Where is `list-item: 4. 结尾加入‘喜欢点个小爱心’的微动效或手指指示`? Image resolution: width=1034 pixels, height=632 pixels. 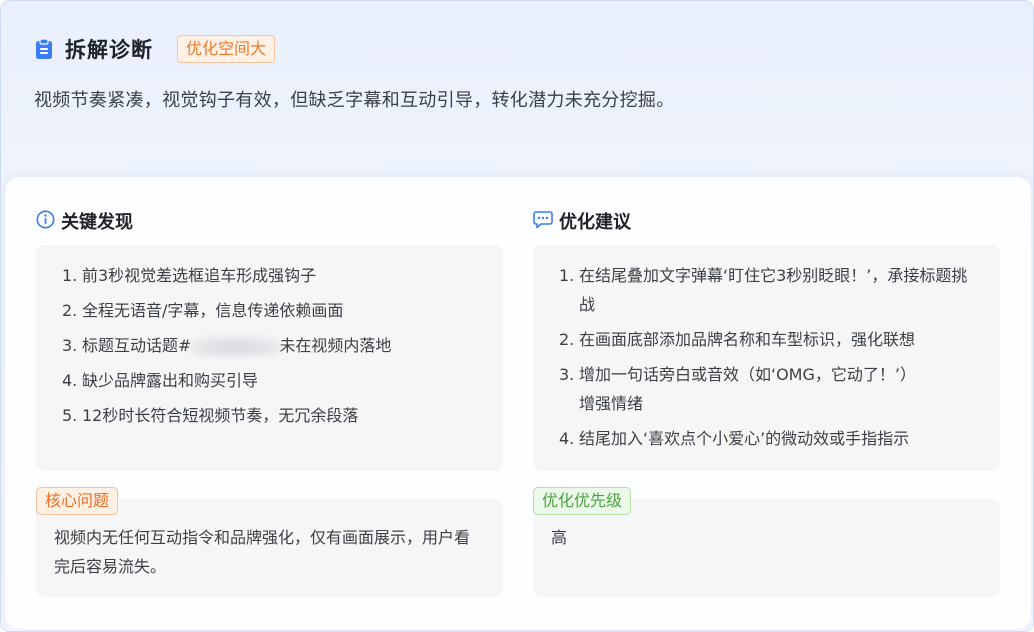
list-item: 4. 结尾加入‘喜欢点个小爱心’的微动效或手指指示 is located at coordinates (734, 438).